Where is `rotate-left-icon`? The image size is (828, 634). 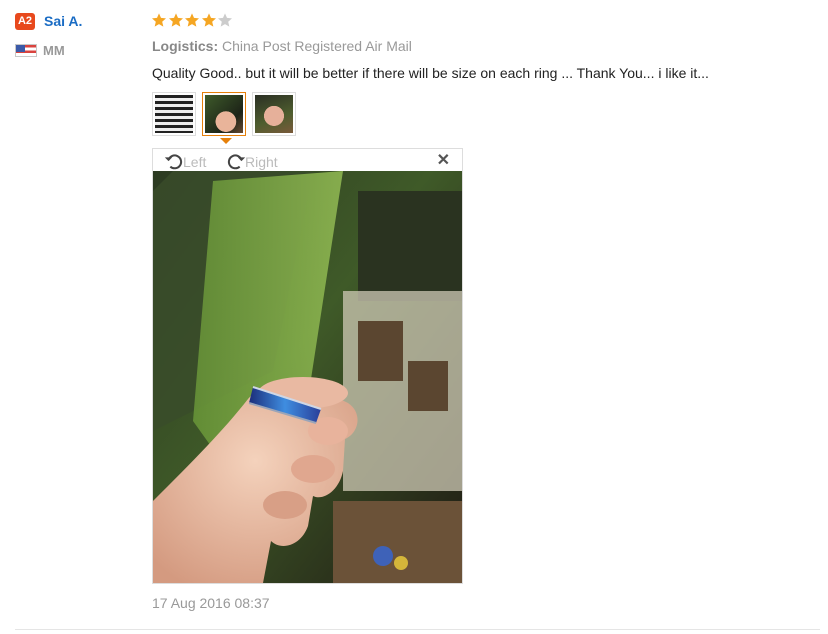 rotate-left-icon is located at coordinates (173, 162).